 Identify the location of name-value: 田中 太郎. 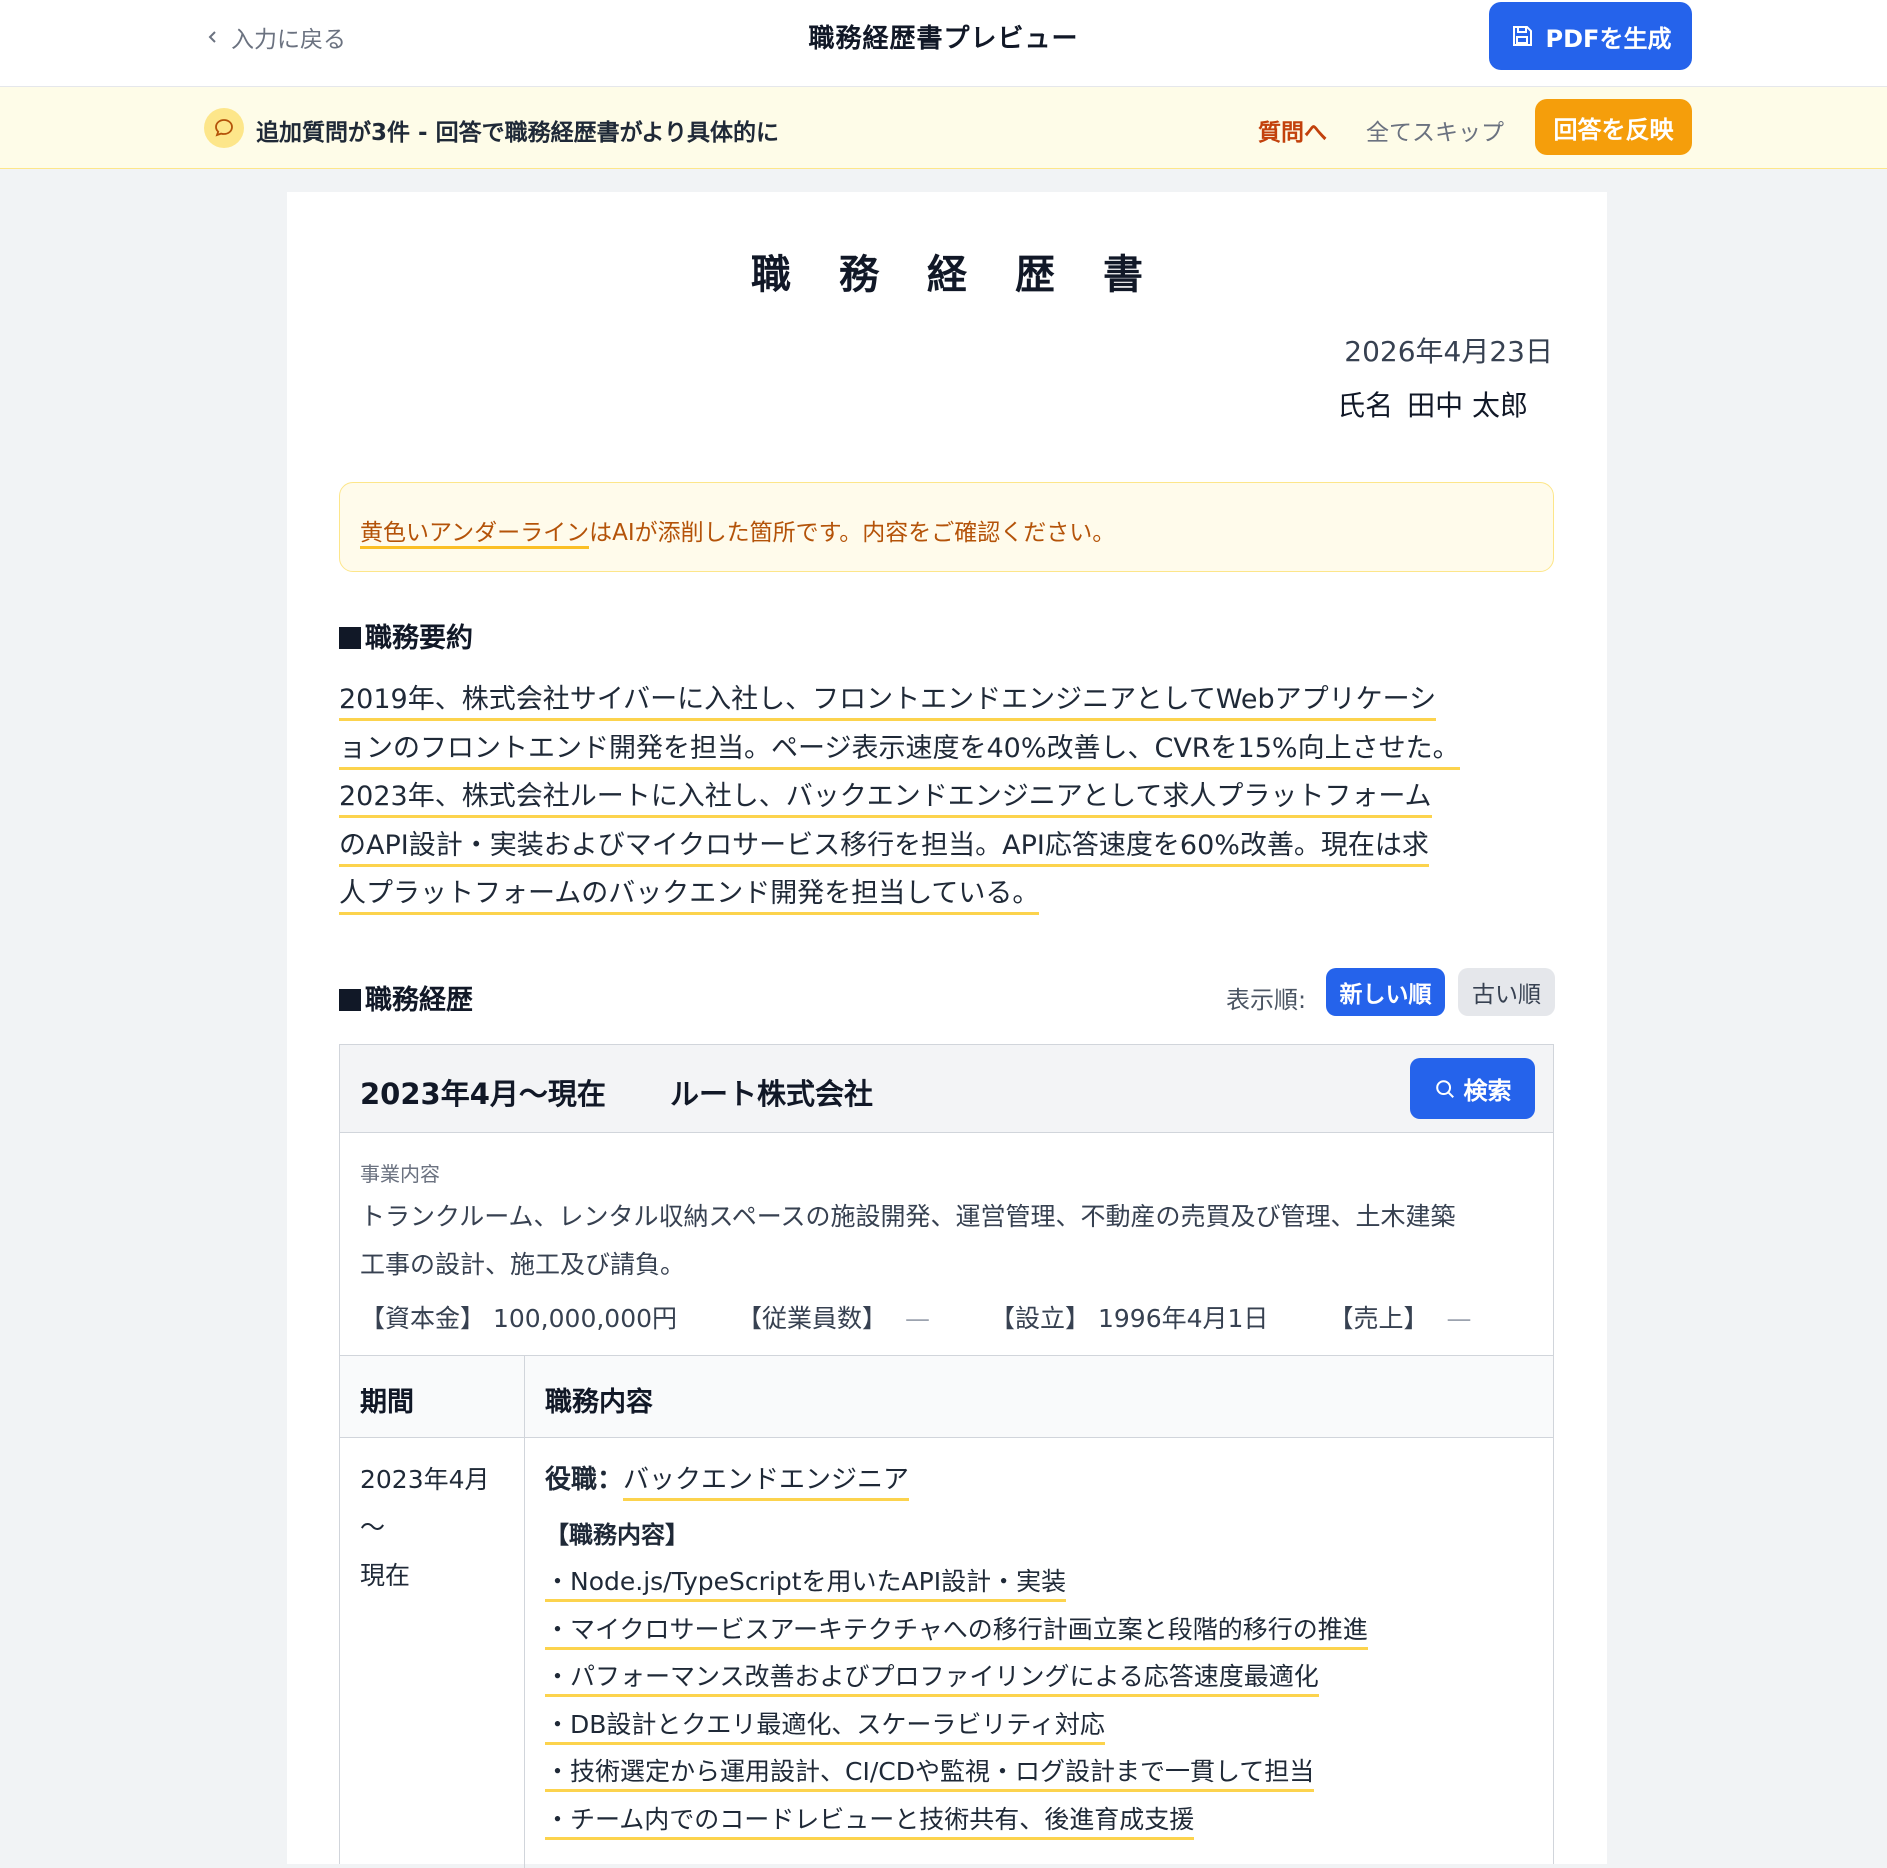
(1467, 405).